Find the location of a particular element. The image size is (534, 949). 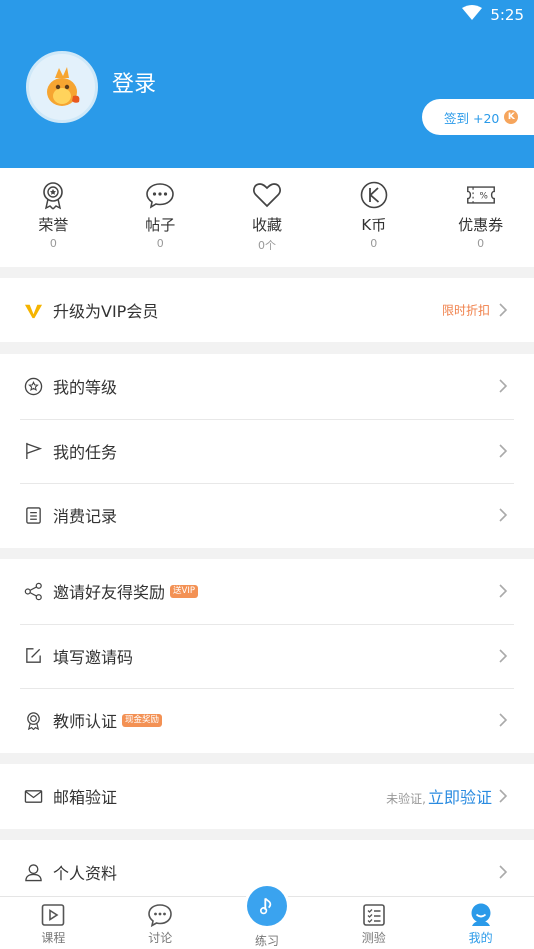

menu-label: 消费记录 is located at coordinates (85, 517).